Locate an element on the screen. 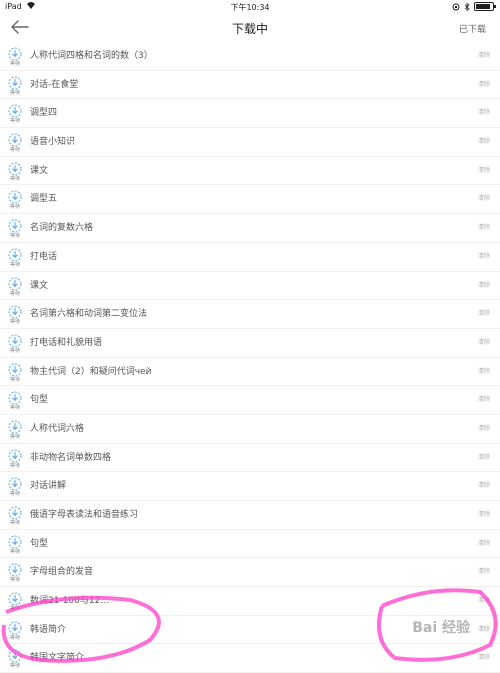 This screenshot has width=500, height=673. list-item: 等待 俄语字母表读法和语音练习 清除 is located at coordinates (250, 515).